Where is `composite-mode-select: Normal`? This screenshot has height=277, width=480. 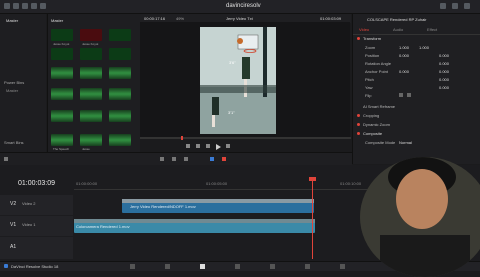
composite-mode-select: Normal is located at coordinates (405, 142).